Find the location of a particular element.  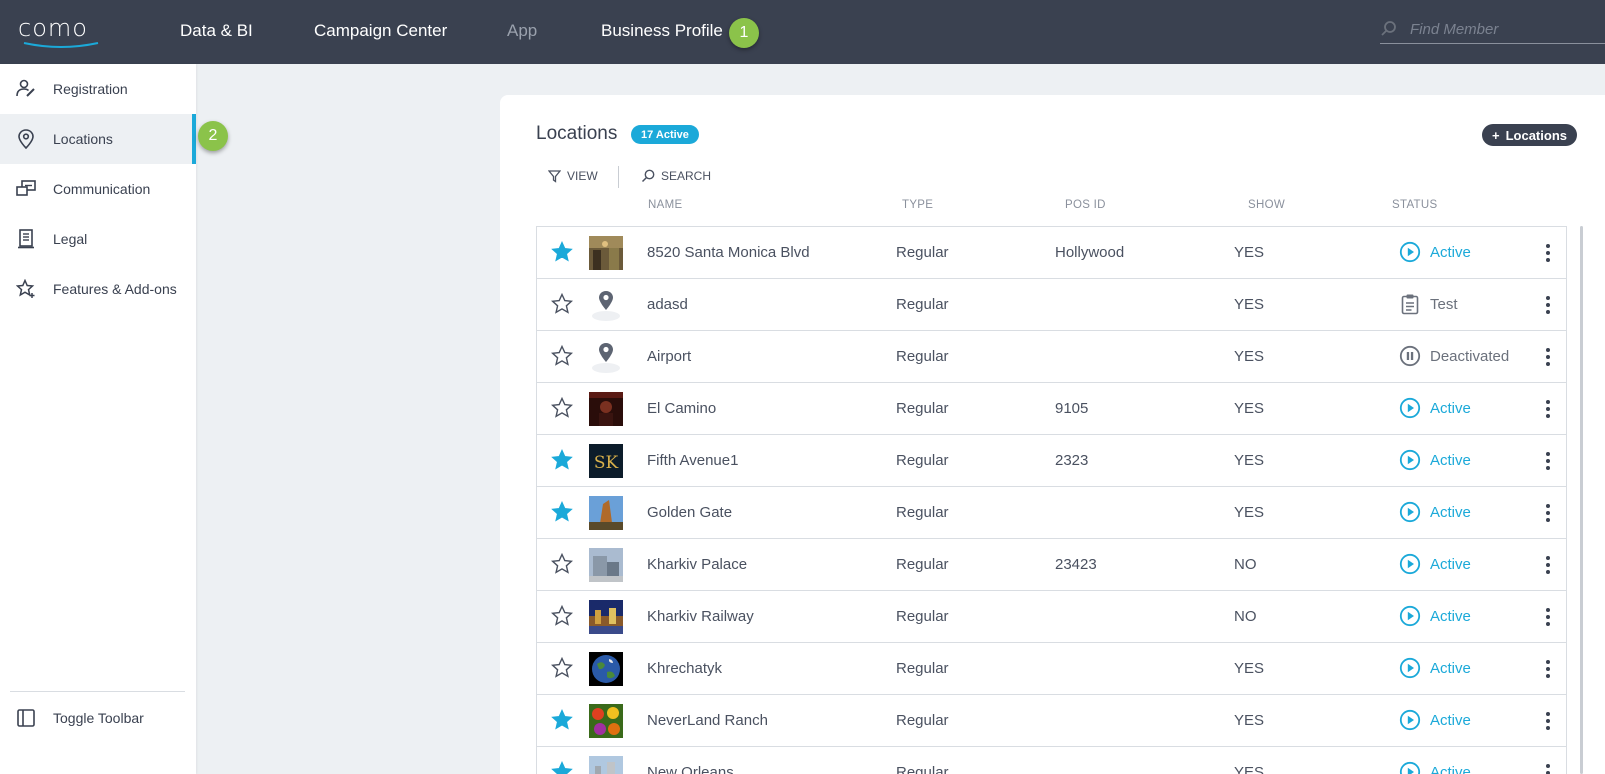

location-name: New Orleans is located at coordinates (690, 769).